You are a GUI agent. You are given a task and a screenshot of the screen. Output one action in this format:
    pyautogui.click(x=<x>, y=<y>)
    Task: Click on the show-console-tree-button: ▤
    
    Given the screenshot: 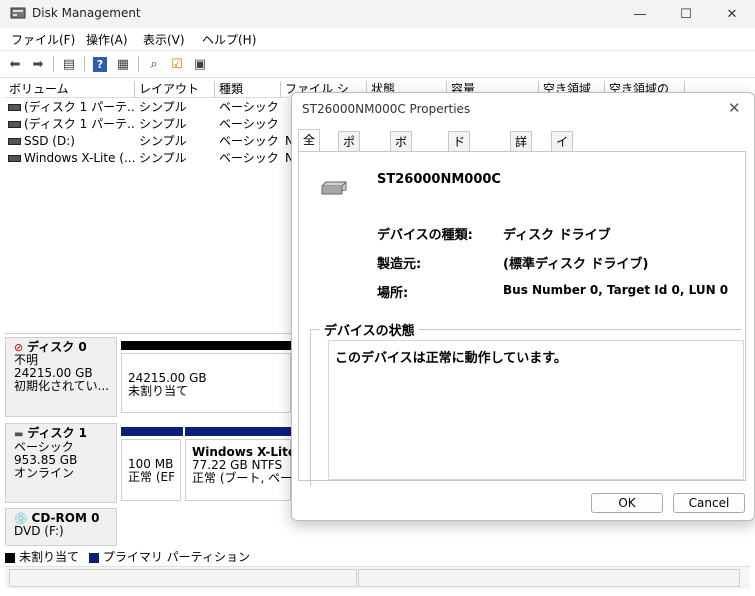 What is the action you would take?
    pyautogui.click(x=69, y=64)
    